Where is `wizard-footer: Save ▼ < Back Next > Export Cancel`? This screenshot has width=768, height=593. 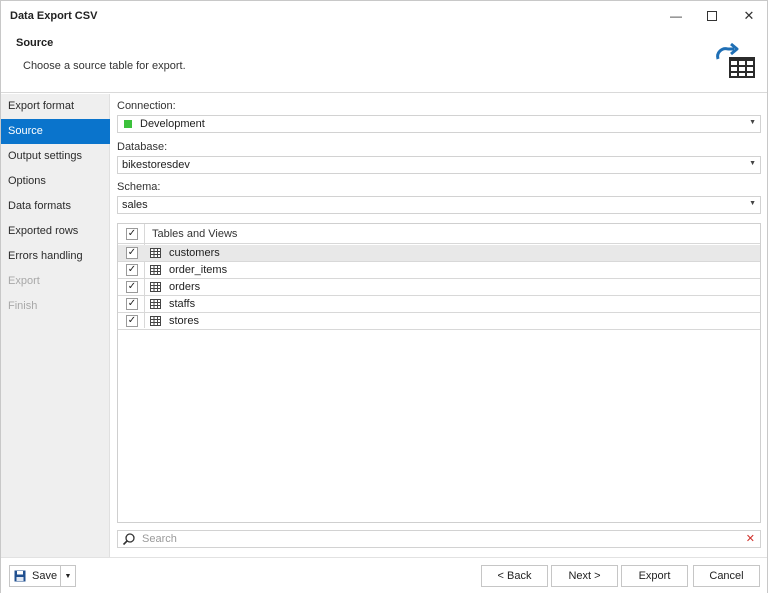
wizard-footer: Save ▼ < Back Next > Export Cancel is located at coordinates (384, 575).